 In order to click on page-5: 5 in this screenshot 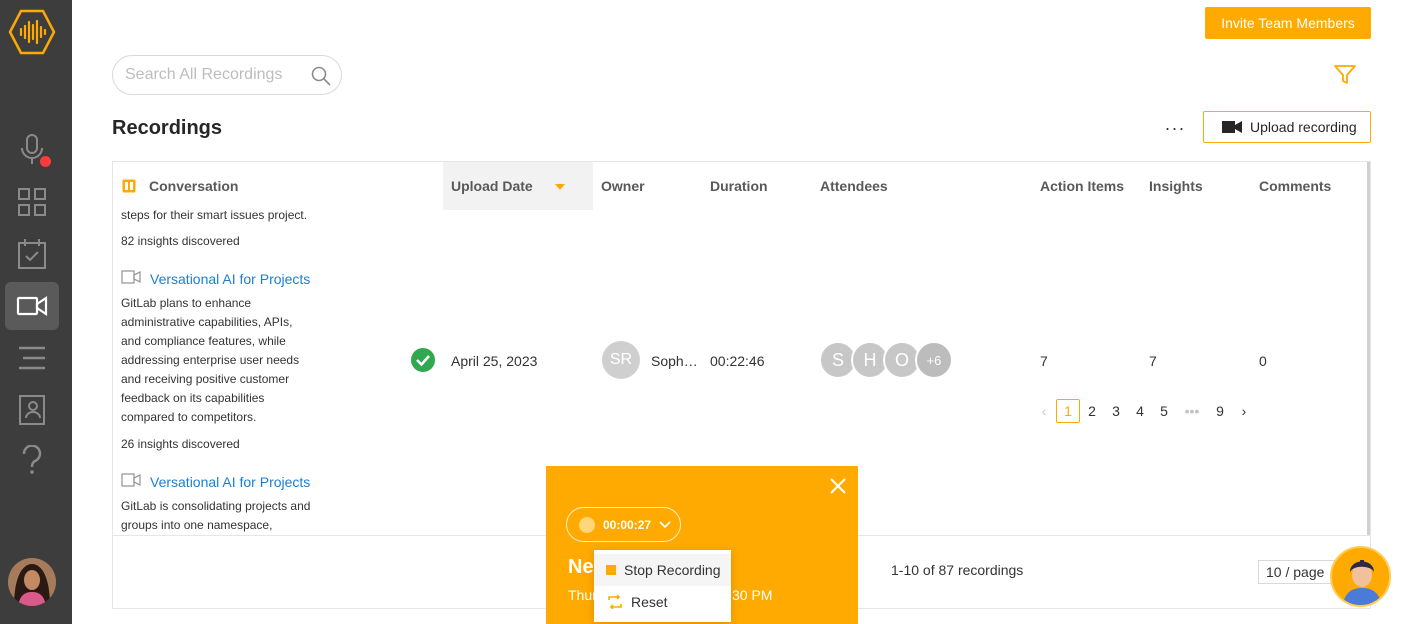, I will do `click(1164, 411)`.